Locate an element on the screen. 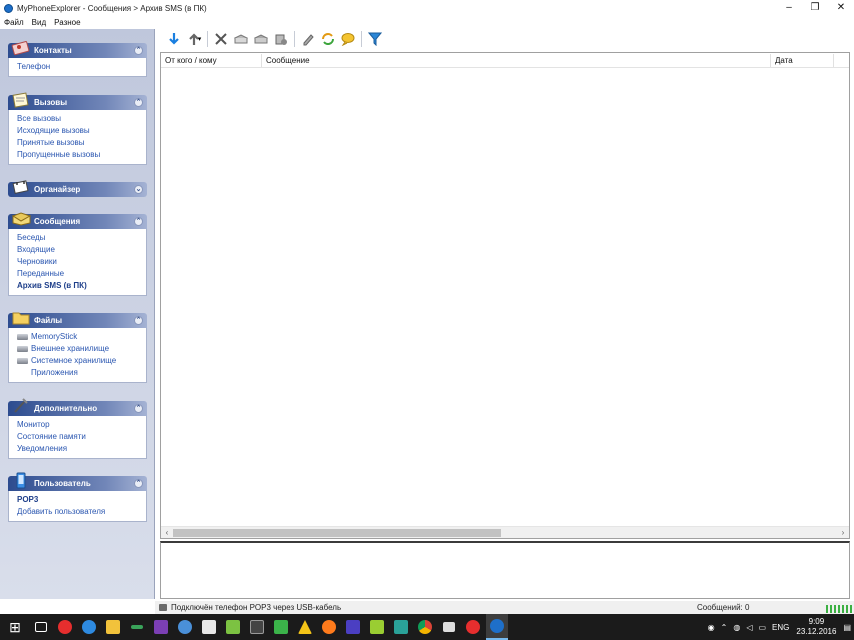 Image resolution: width=854 pixels, height=640 pixels. expand-icon: ⌄ is located at coordinates (138, 189).